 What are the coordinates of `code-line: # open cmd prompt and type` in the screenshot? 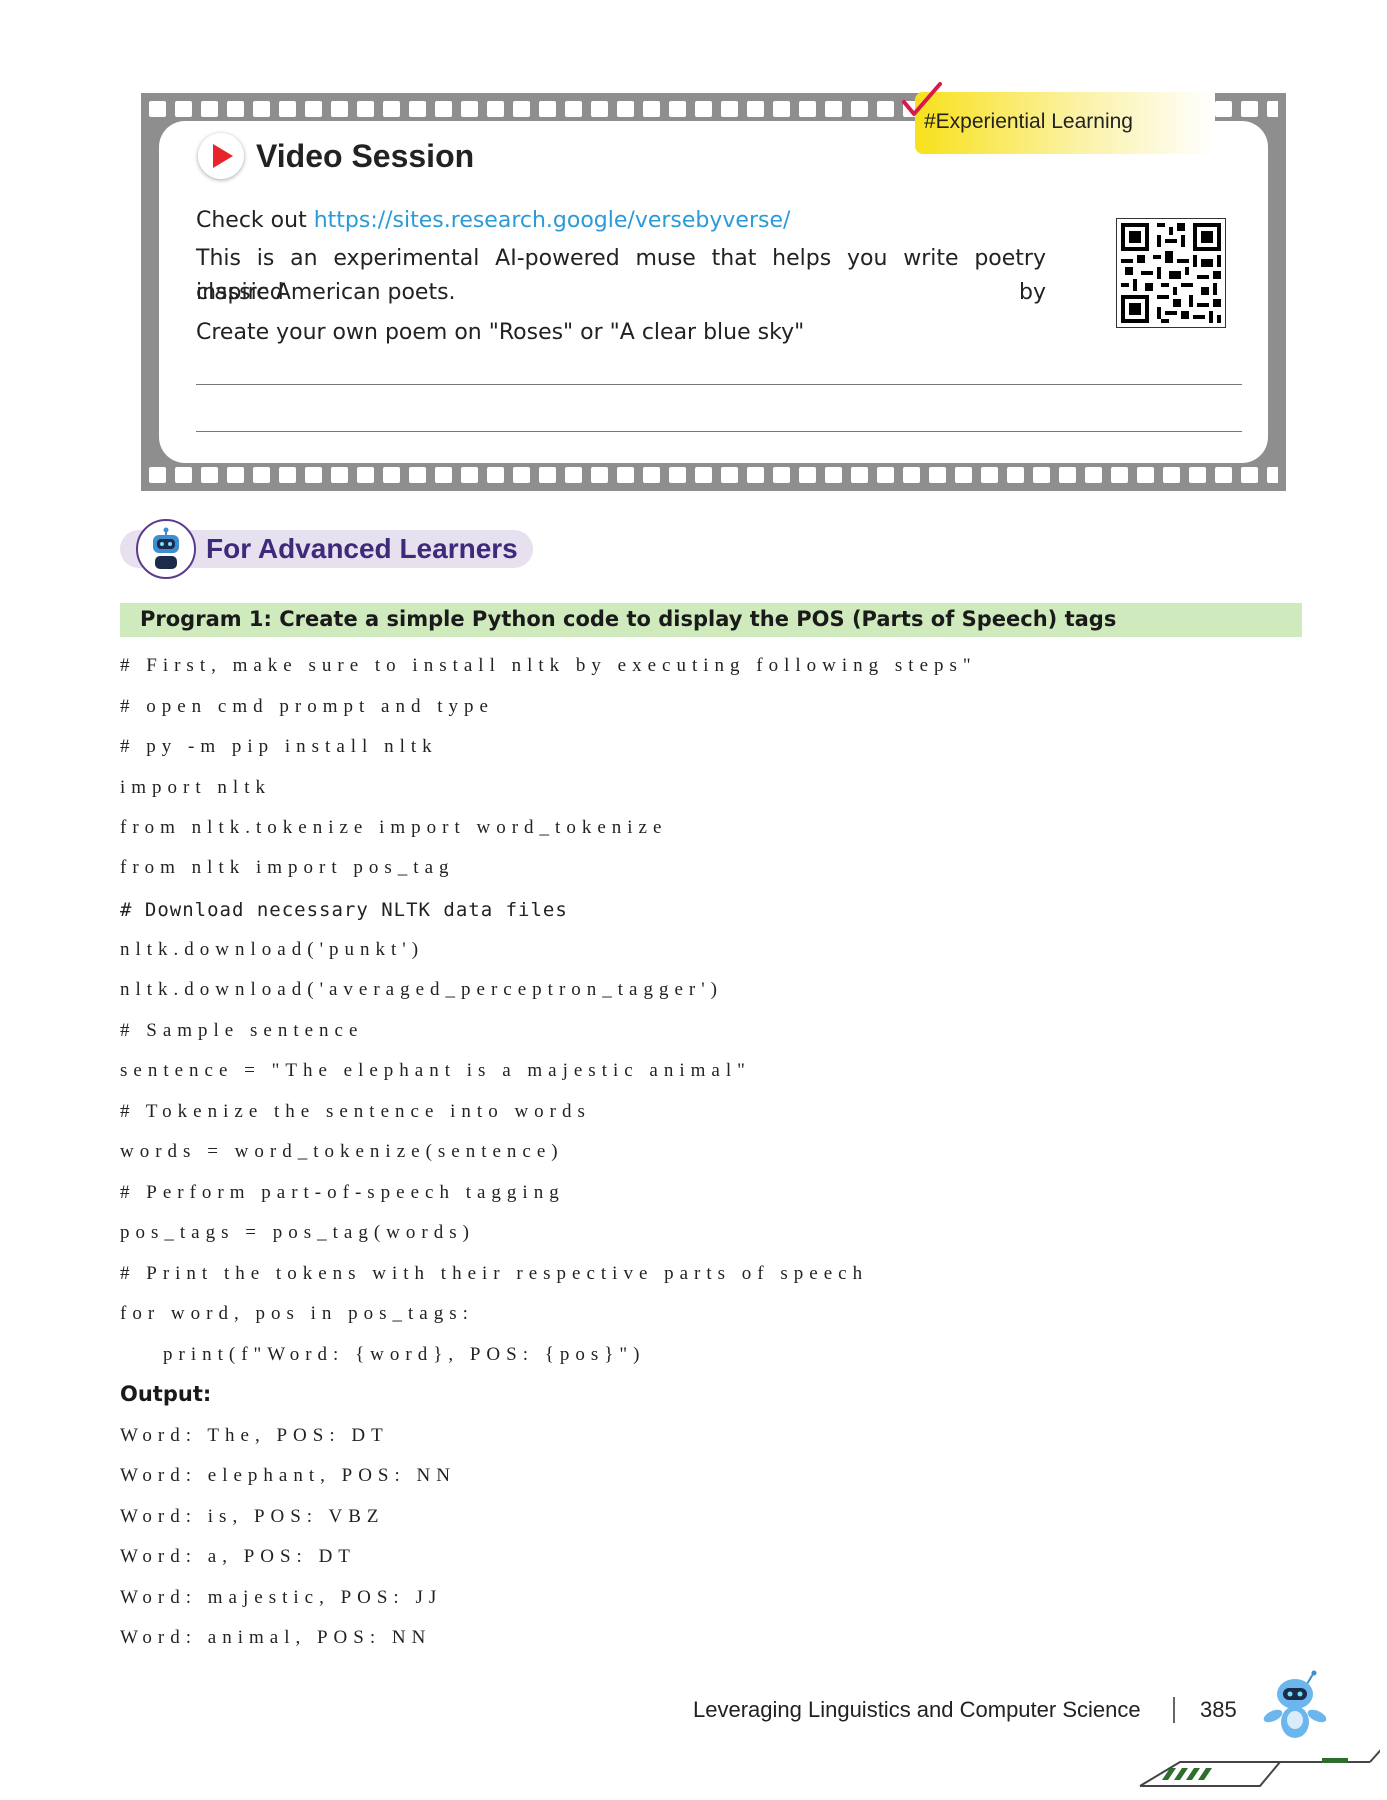 It's located at (307, 706).